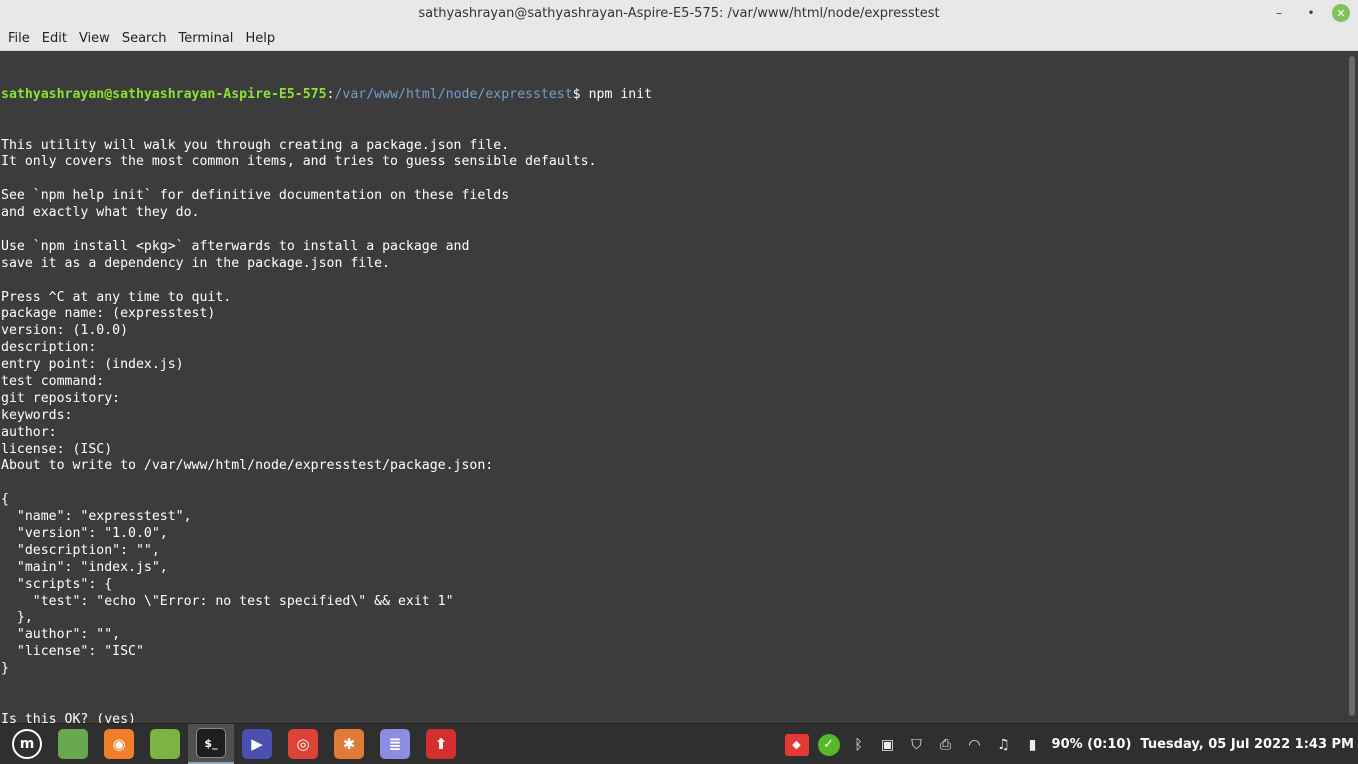 Image resolution: width=1358 pixels, height=764 pixels. I want to click on menu-edit: Edit, so click(54, 39).